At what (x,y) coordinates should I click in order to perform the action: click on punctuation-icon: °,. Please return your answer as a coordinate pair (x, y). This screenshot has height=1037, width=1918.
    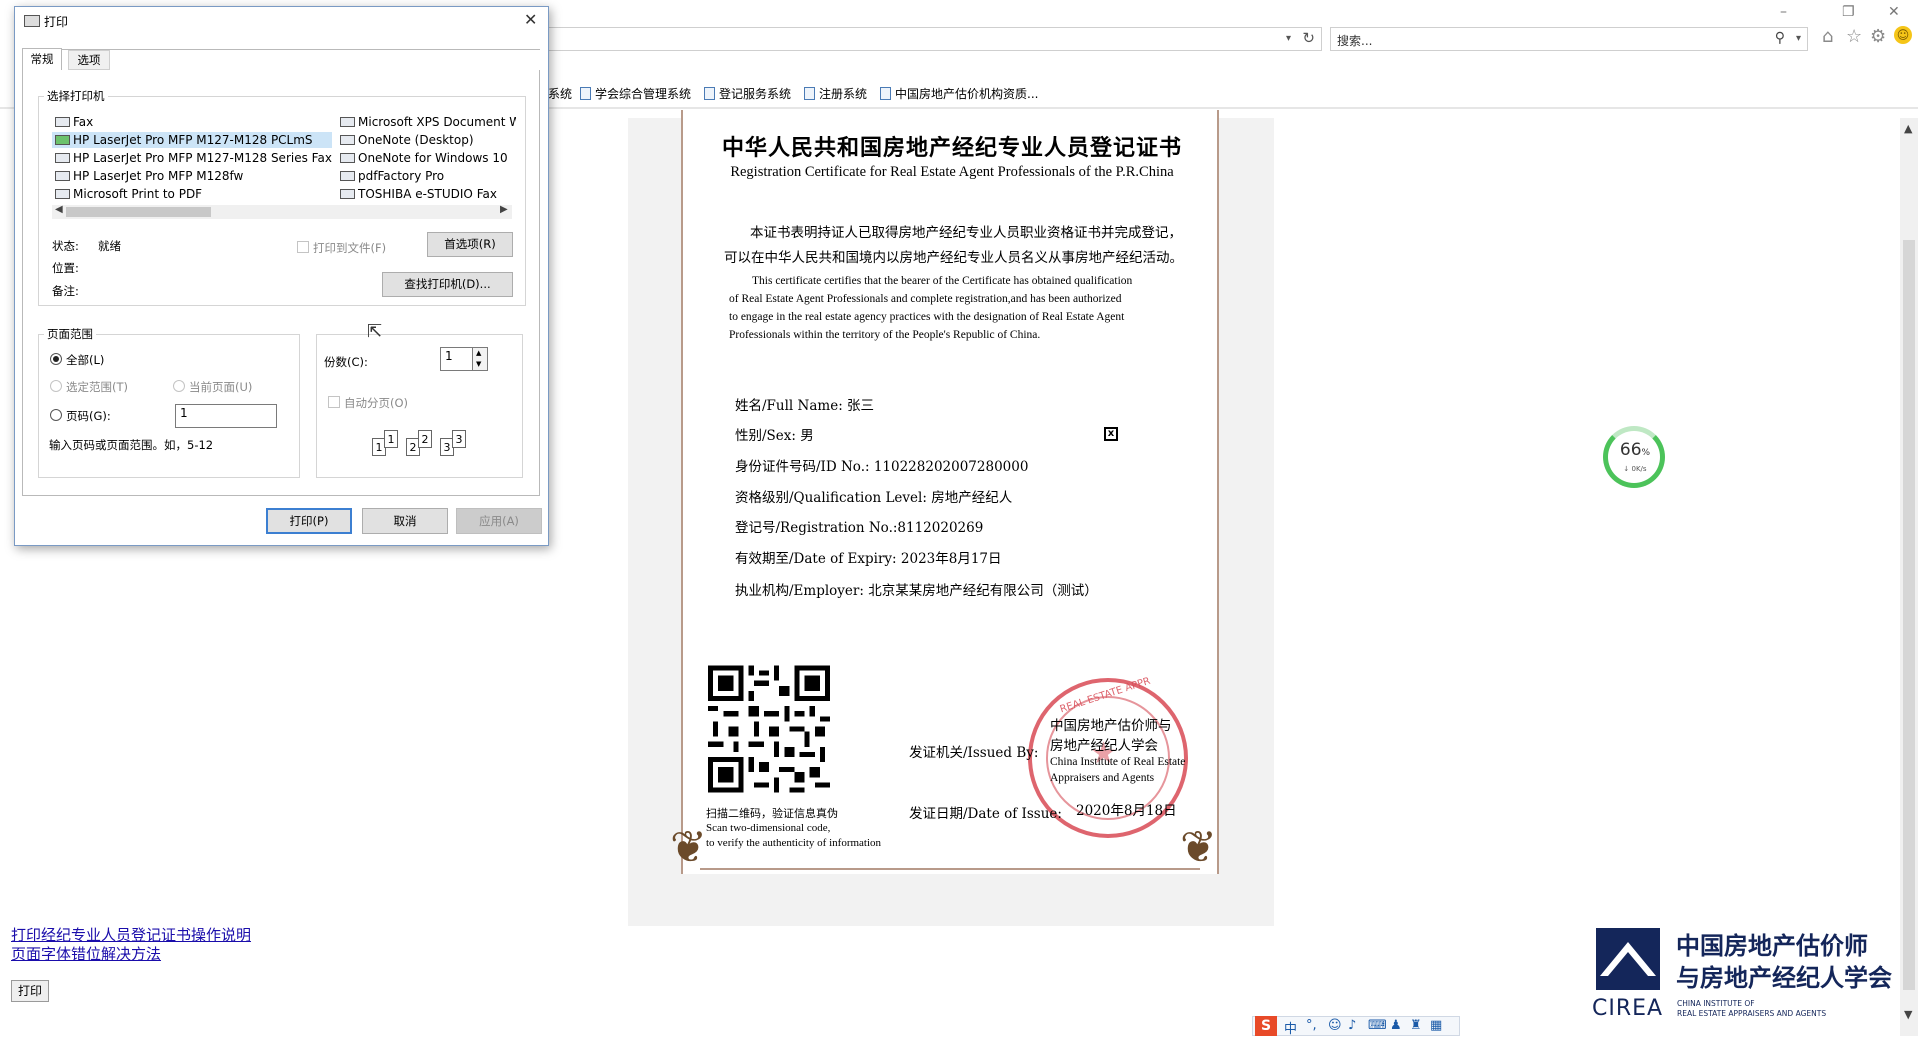
    Looking at the image, I should click on (1311, 1025).